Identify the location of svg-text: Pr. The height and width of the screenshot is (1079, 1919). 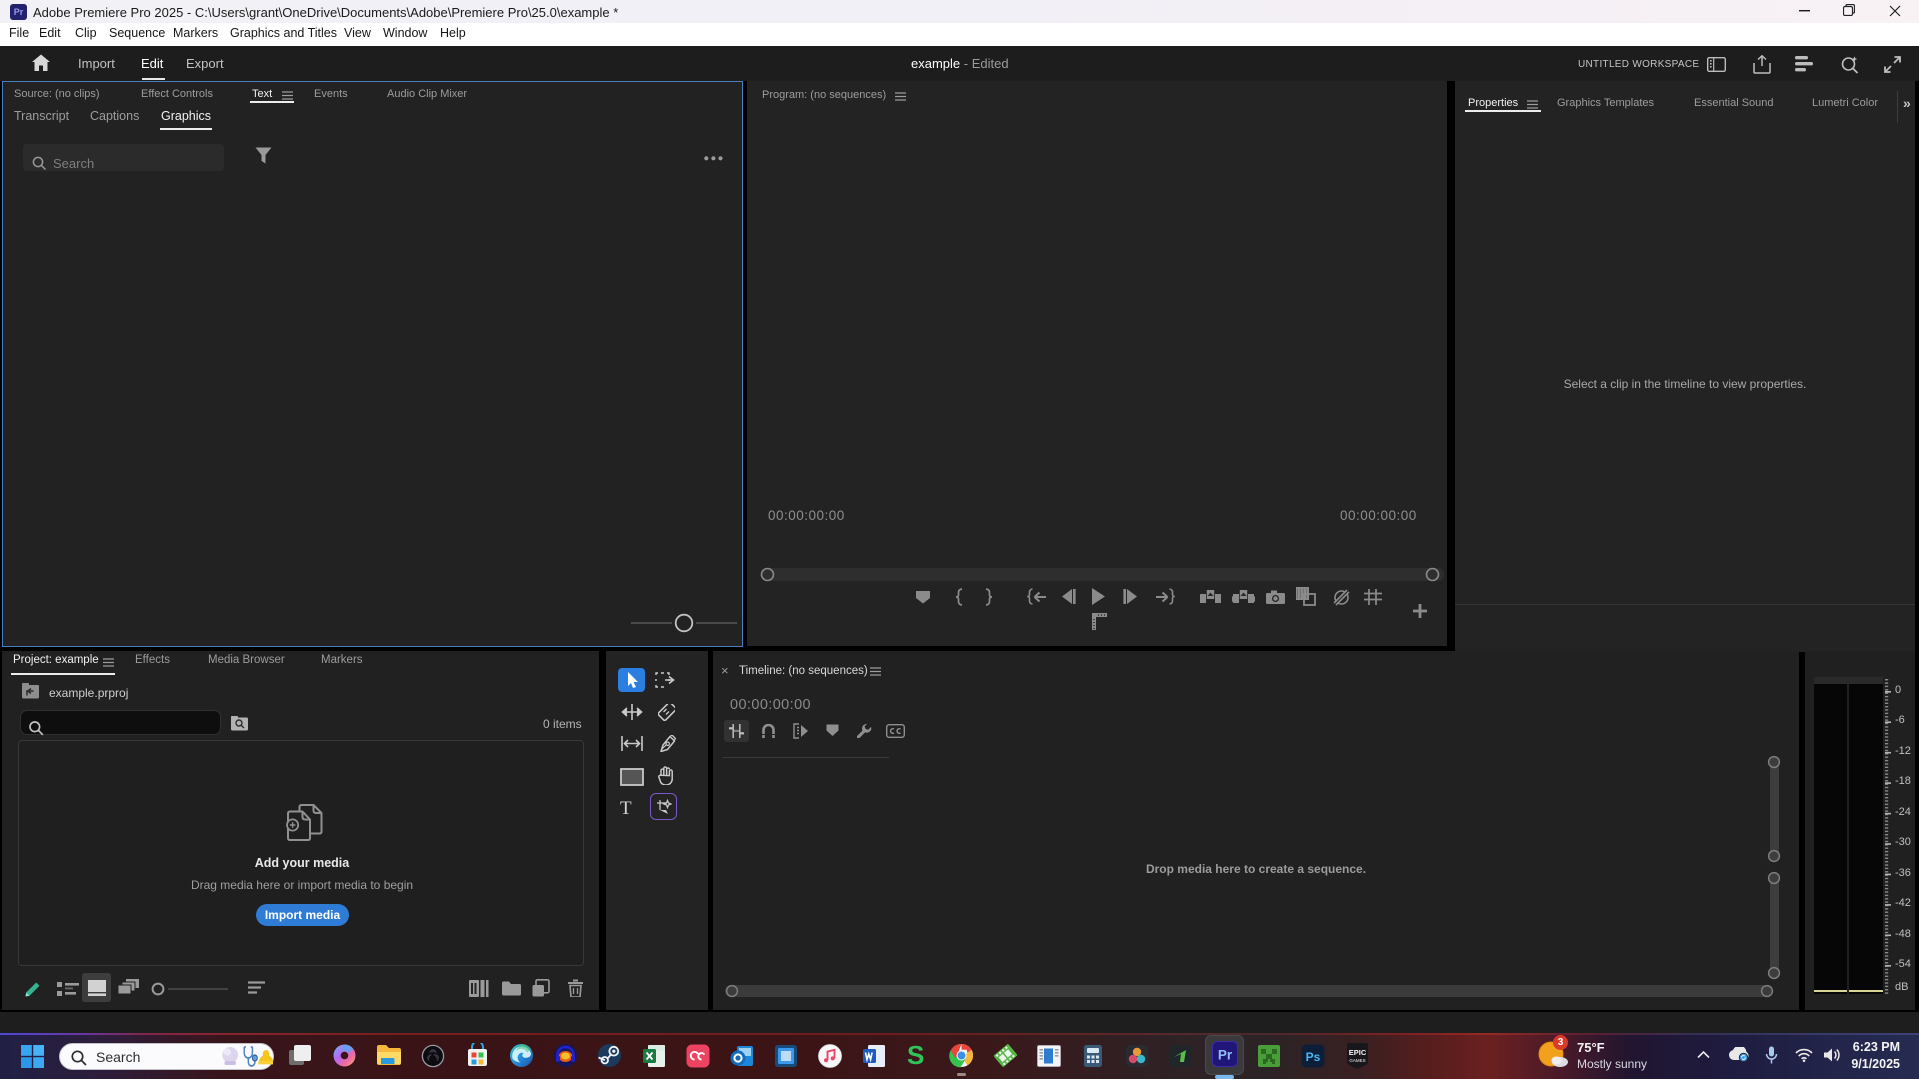
(1225, 1055).